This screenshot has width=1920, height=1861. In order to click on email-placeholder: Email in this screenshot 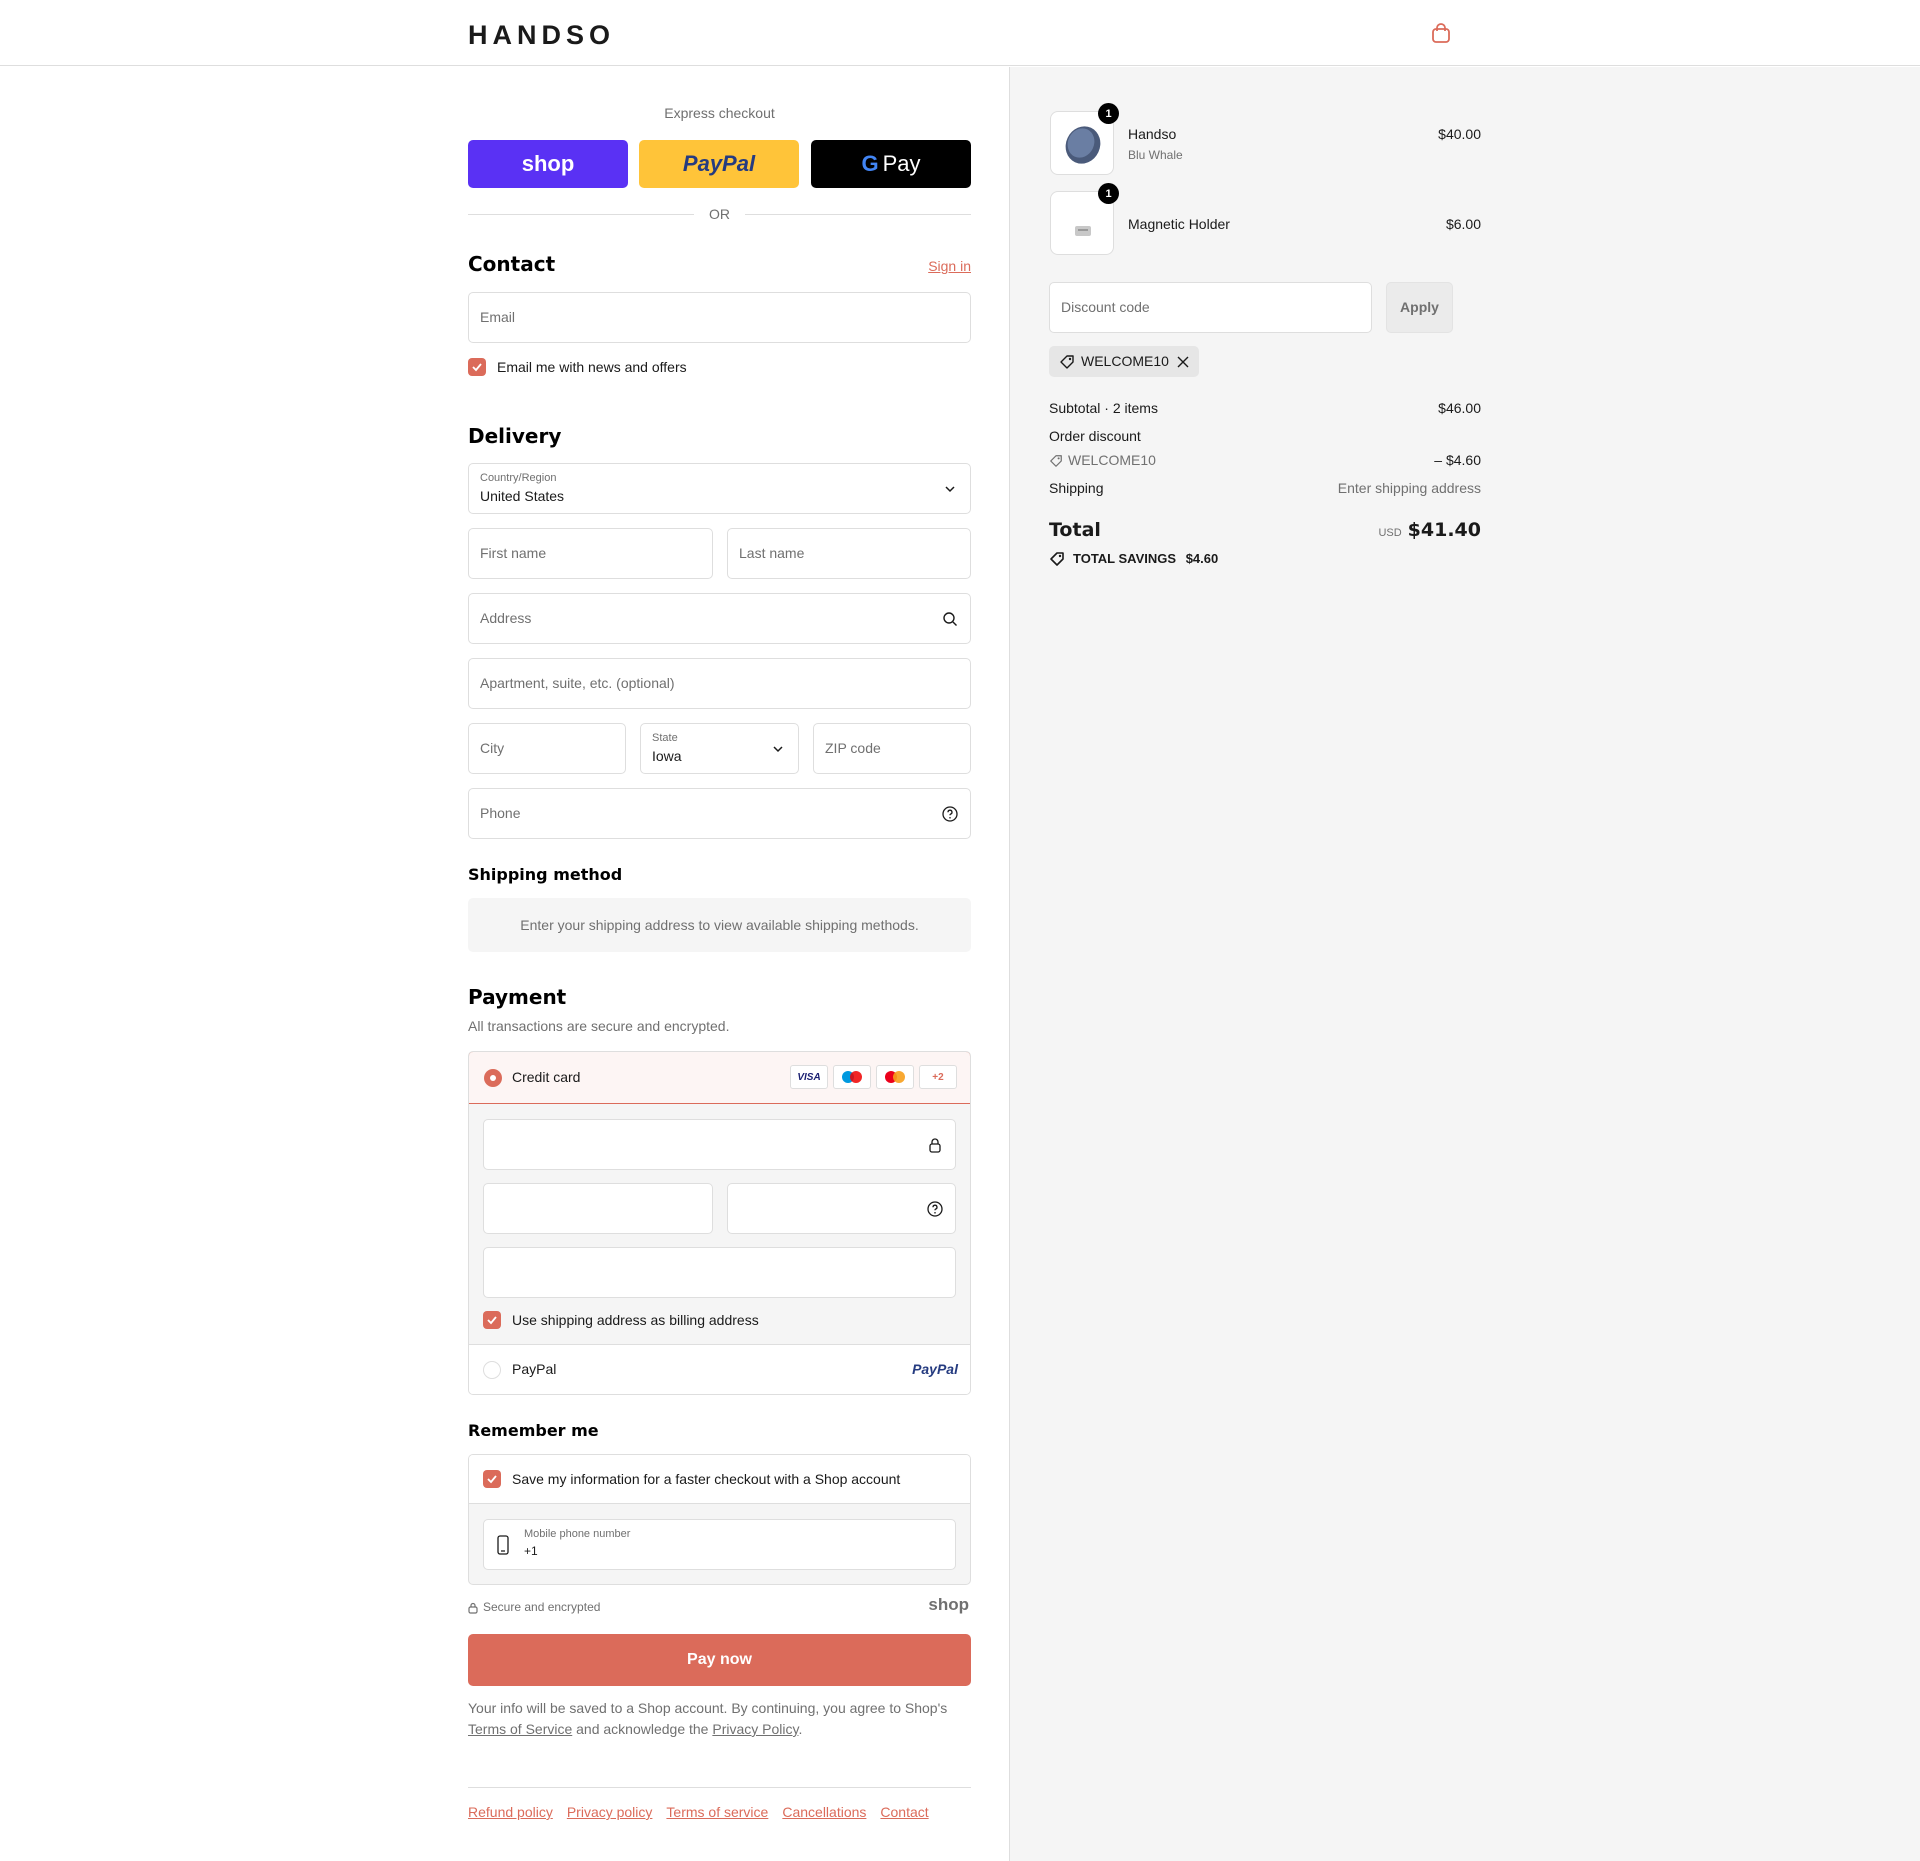, I will do `click(498, 317)`.